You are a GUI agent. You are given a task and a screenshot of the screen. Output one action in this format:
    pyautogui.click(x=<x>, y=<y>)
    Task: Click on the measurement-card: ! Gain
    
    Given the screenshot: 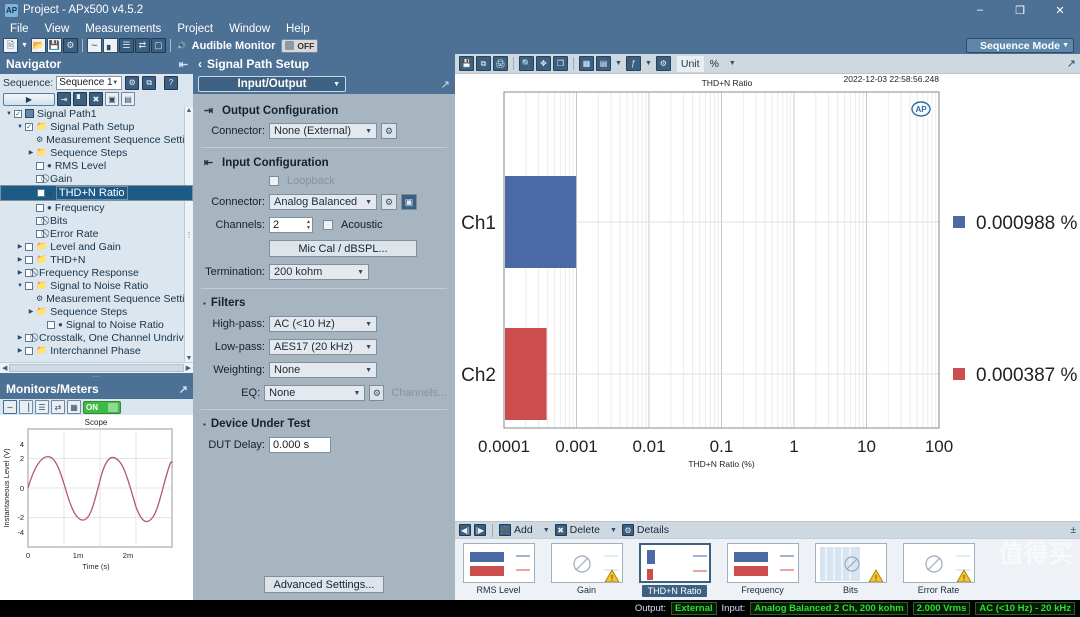 What is the action you would take?
    pyautogui.click(x=586, y=569)
    